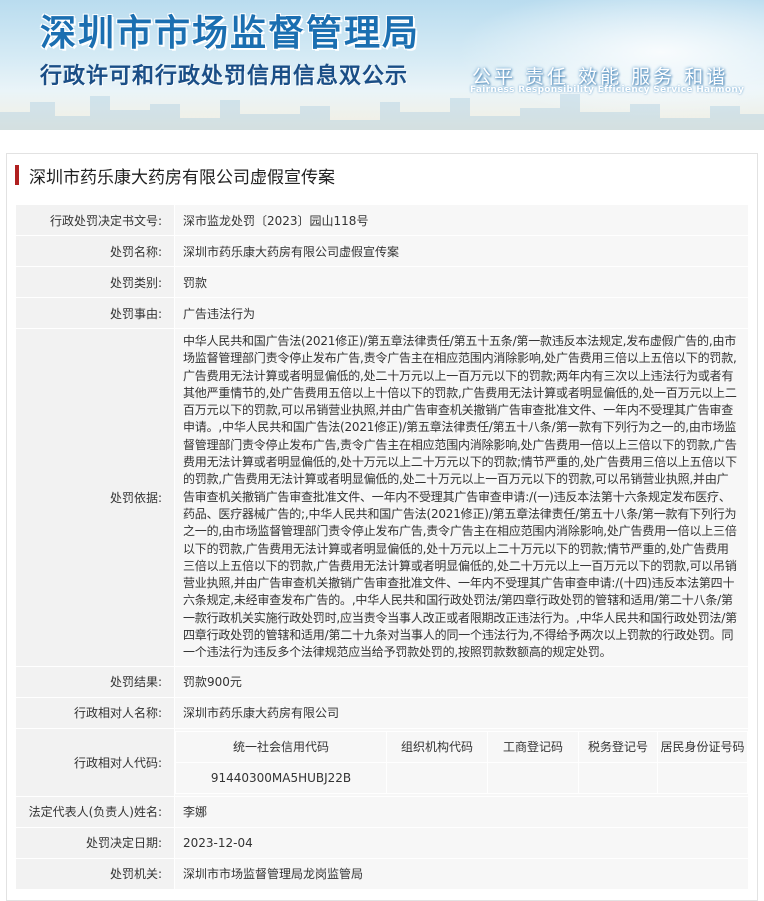 Image resolution: width=764 pixels, height=901 pixels. Describe the element at coordinates (95, 251) in the screenshot. I see `penalty-name-label: 处罚名称:` at that location.